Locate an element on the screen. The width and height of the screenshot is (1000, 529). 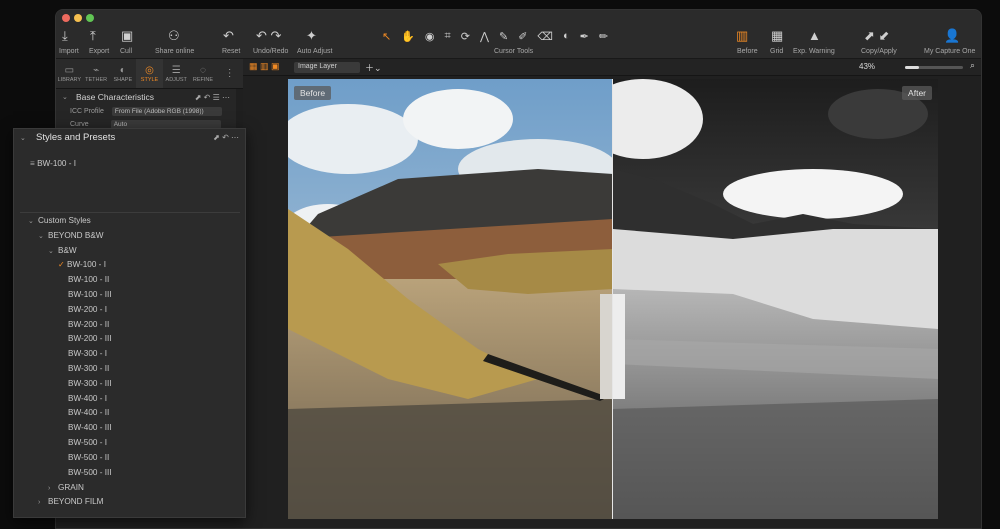
zoom-slider-fill is located at coordinates (912, 67).